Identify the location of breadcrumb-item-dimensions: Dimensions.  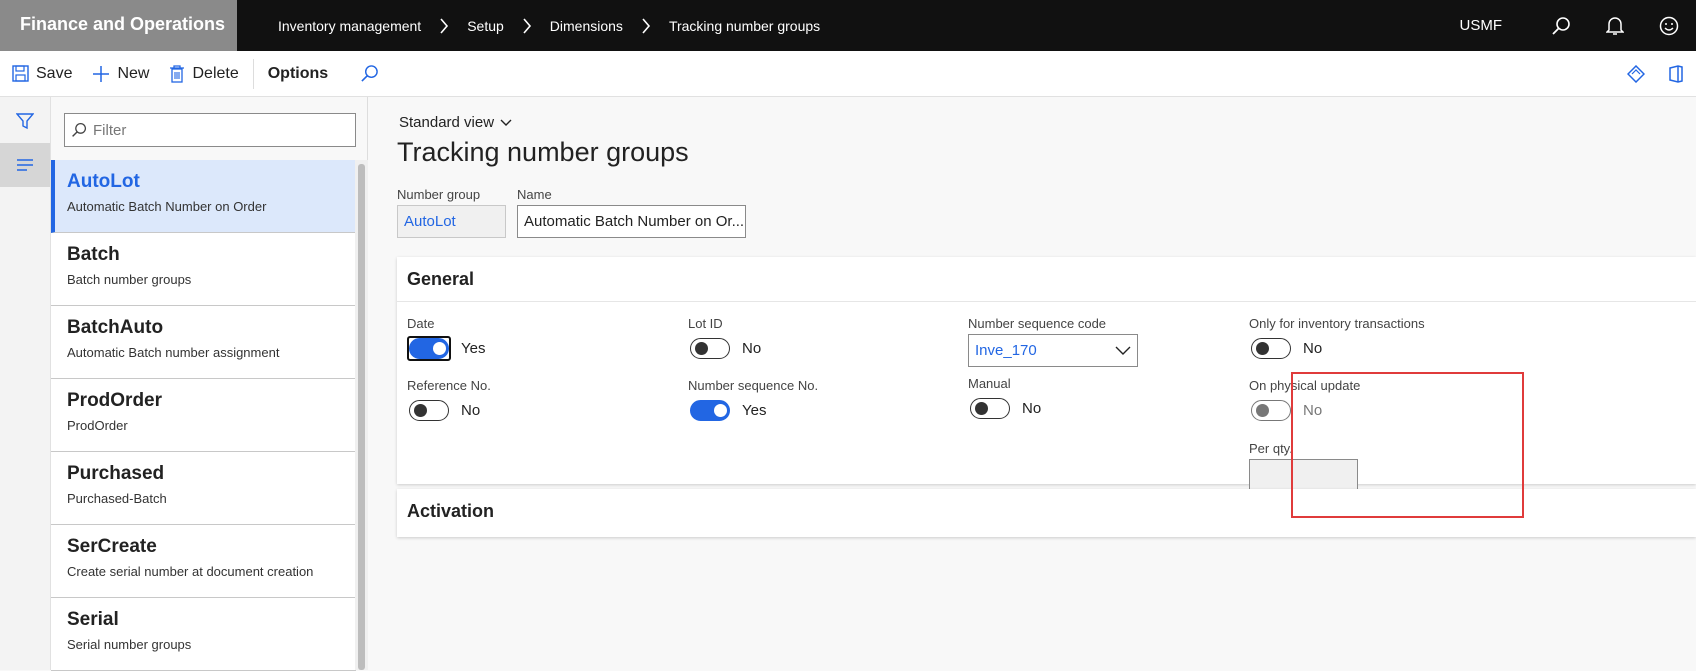
(586, 26).